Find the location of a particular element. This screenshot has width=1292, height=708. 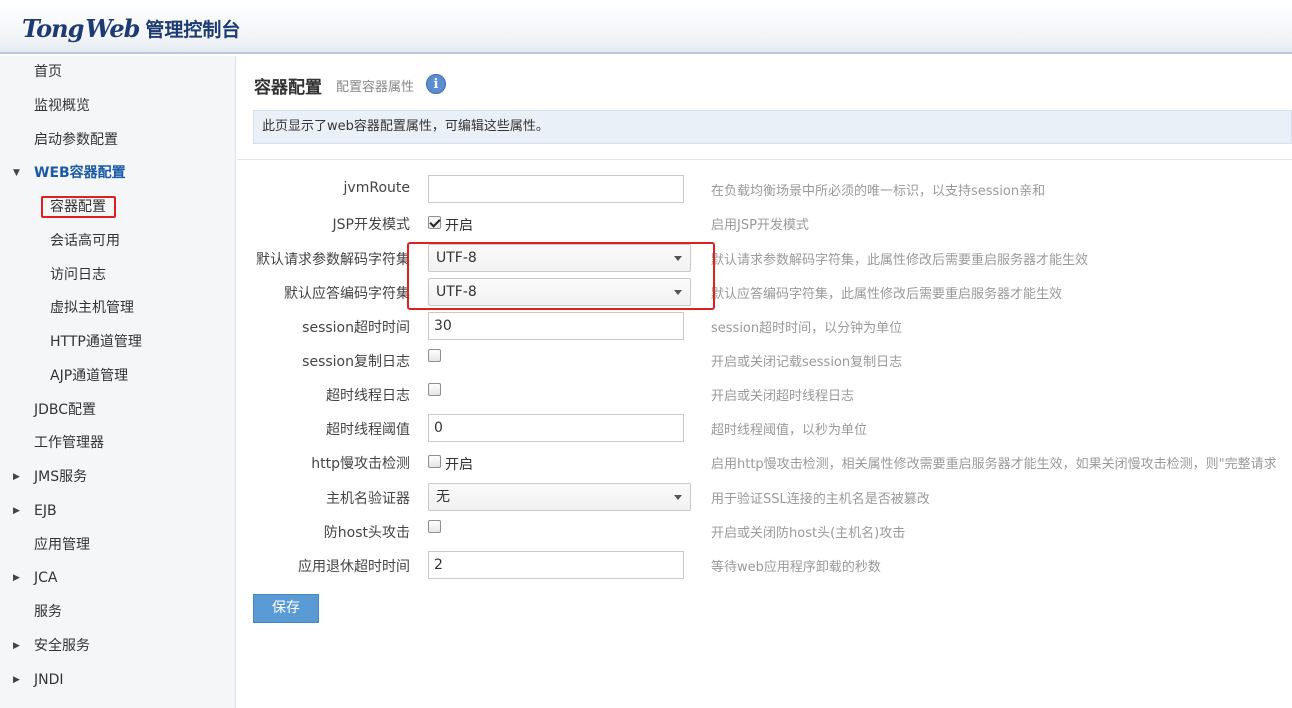

field-help: session超时时间，以分钟为单位 is located at coordinates (807, 328).